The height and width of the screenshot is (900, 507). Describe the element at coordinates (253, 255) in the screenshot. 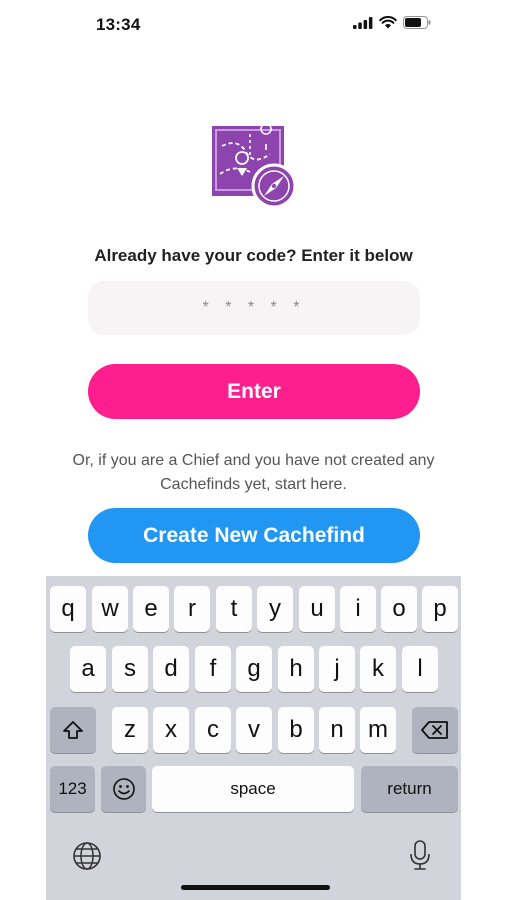

I see `code-prompt-text: Already have your code? Enter it below` at that location.